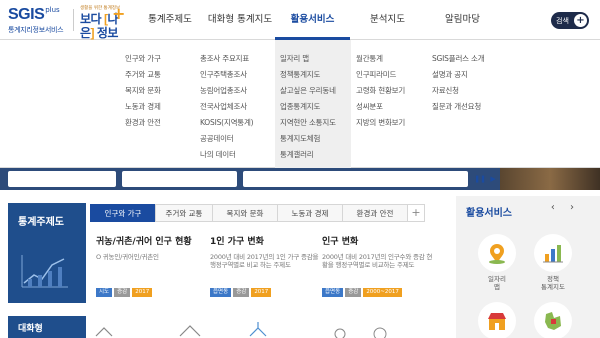 This screenshot has width=600, height=338. Describe the element at coordinates (391, 123) in the screenshot. I see `menu-item: 지방의 변화보기` at that location.